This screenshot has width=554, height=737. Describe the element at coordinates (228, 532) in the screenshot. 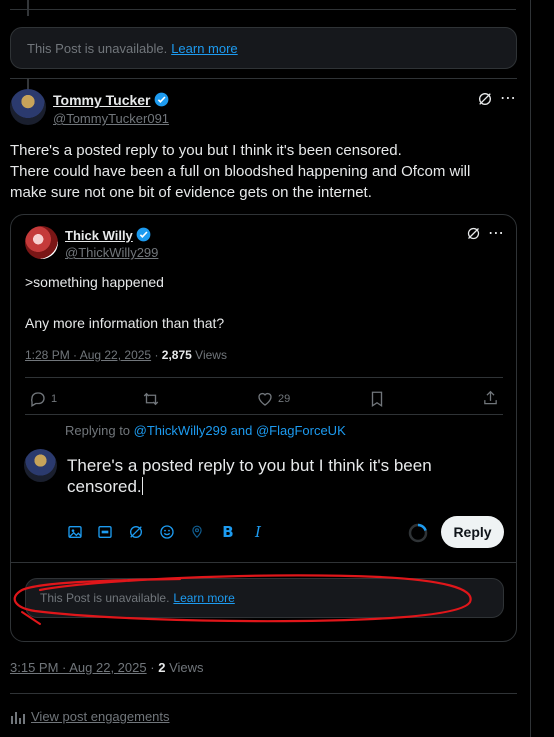

I see `bold-icon: B` at that location.